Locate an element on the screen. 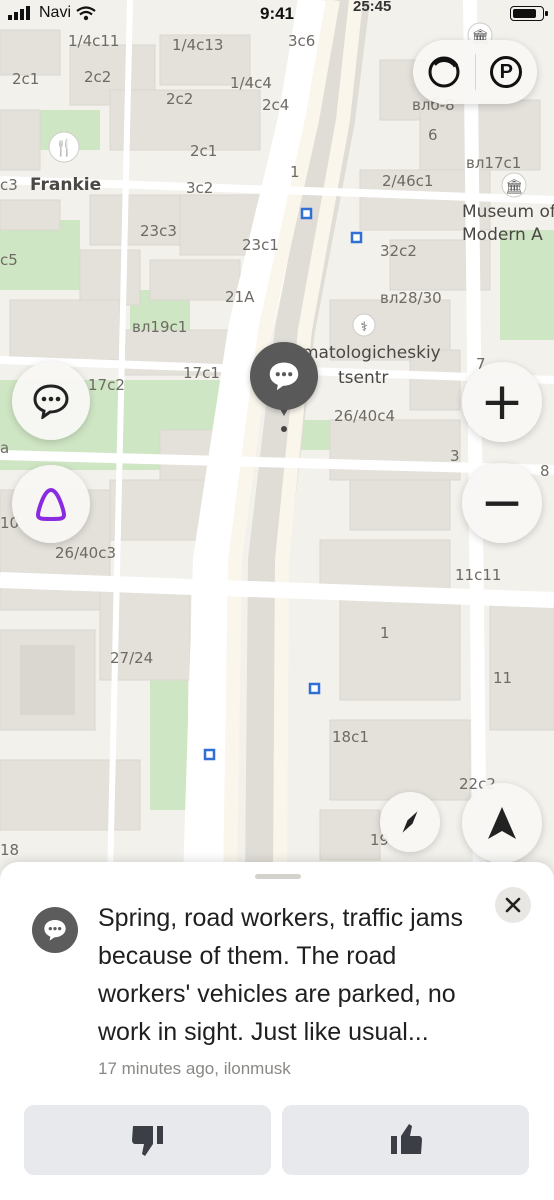 The width and height of the screenshot is (554, 1200). my-location-button is located at coordinates (502, 823).